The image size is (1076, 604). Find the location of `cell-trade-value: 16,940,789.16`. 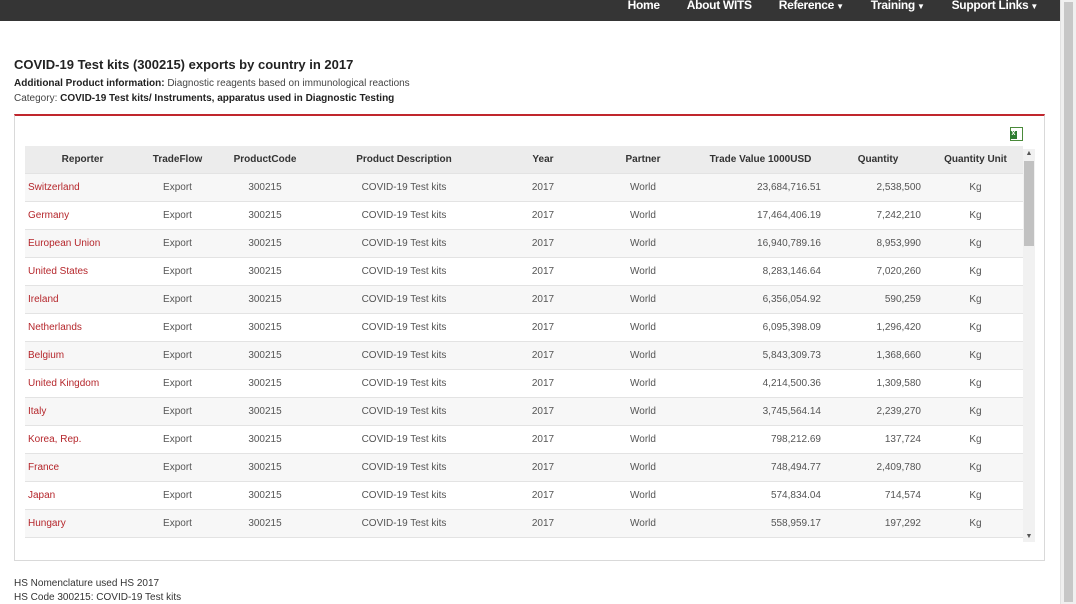

cell-trade-value: 16,940,789.16 is located at coordinates (760, 243).